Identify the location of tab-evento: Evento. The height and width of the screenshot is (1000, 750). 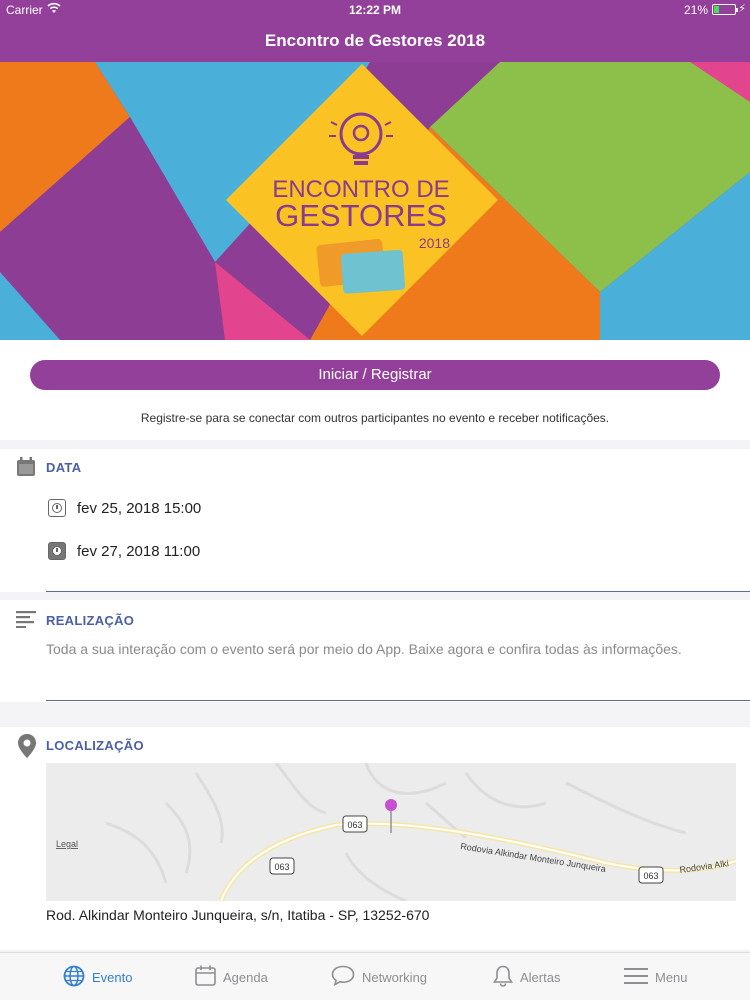
(97, 976).